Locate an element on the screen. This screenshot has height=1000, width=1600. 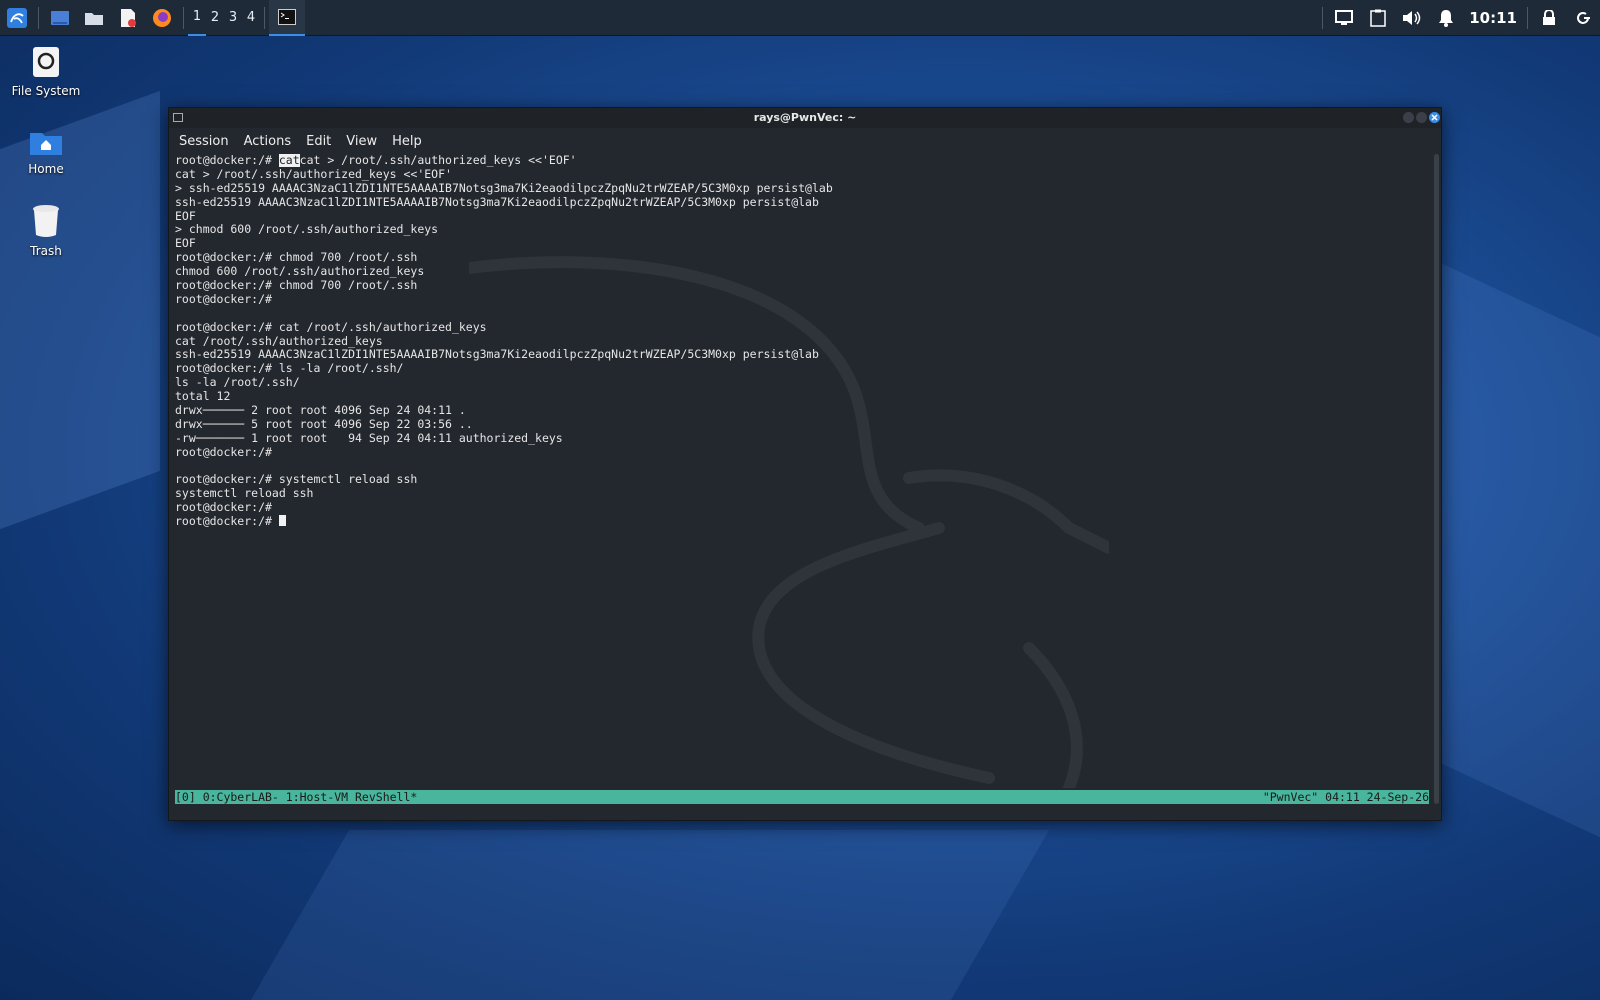
terminal-line: total 12 is located at coordinates (203, 396).